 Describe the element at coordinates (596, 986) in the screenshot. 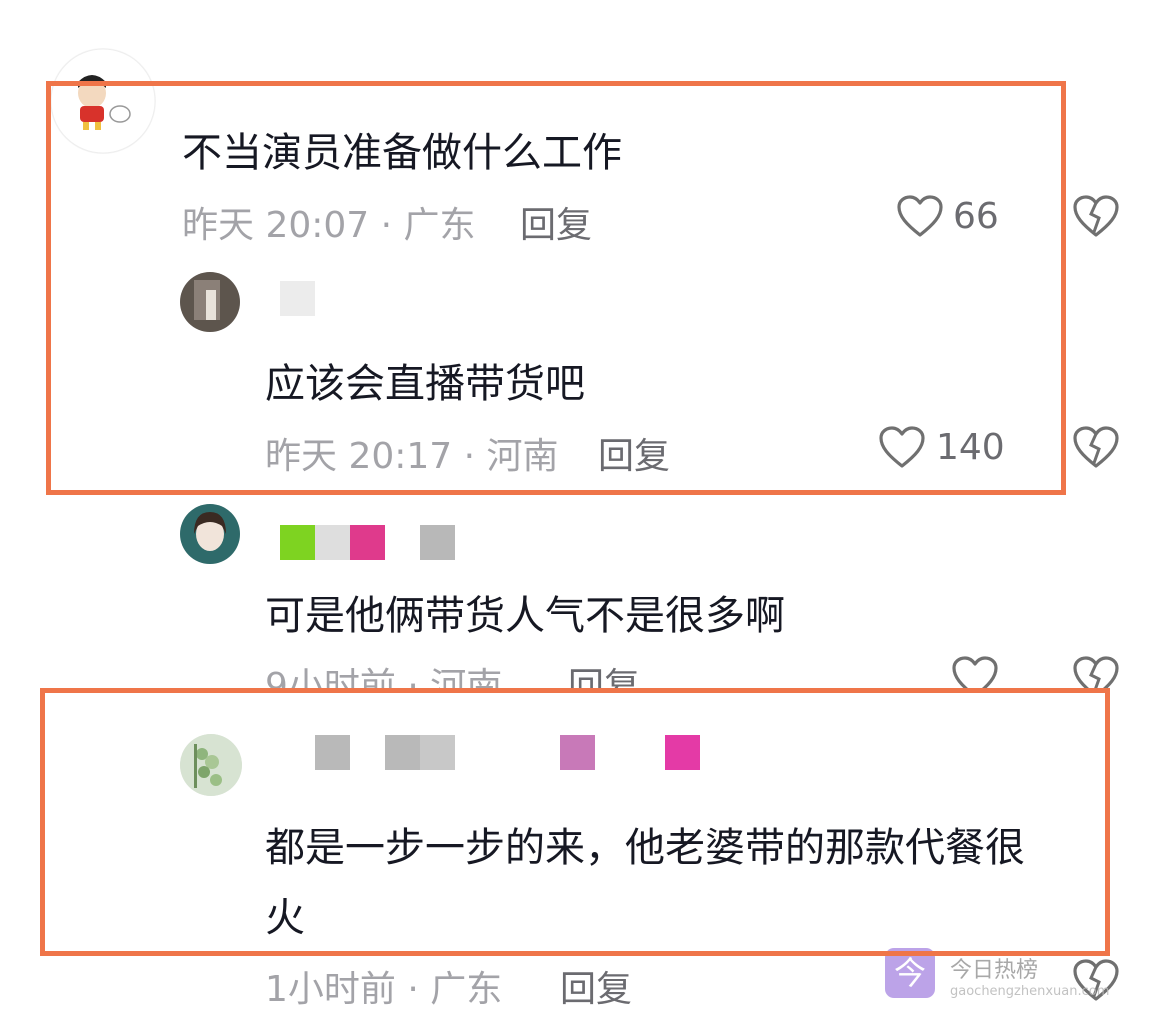

I see `reply-button: 回复` at that location.